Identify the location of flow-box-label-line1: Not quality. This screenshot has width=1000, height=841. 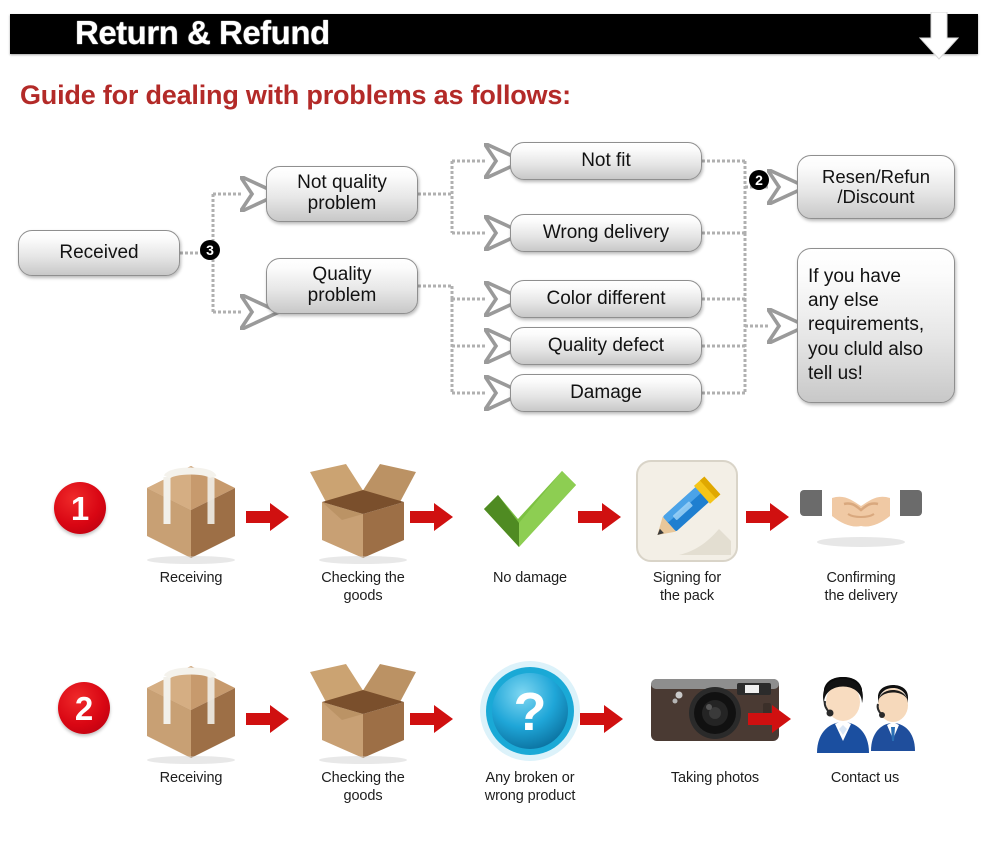
(342, 183).